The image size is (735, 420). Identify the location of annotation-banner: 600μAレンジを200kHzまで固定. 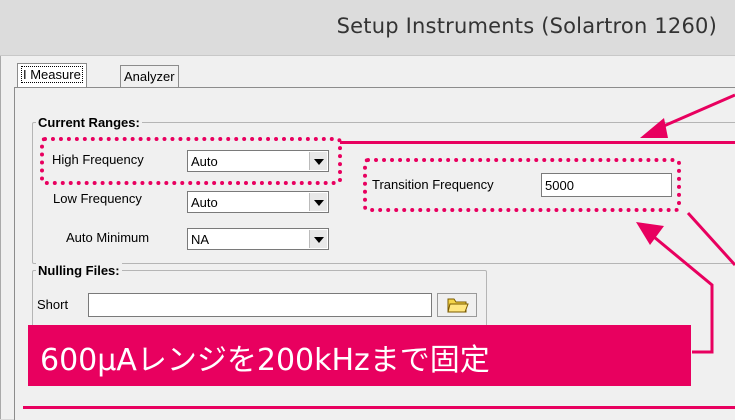
(359, 355).